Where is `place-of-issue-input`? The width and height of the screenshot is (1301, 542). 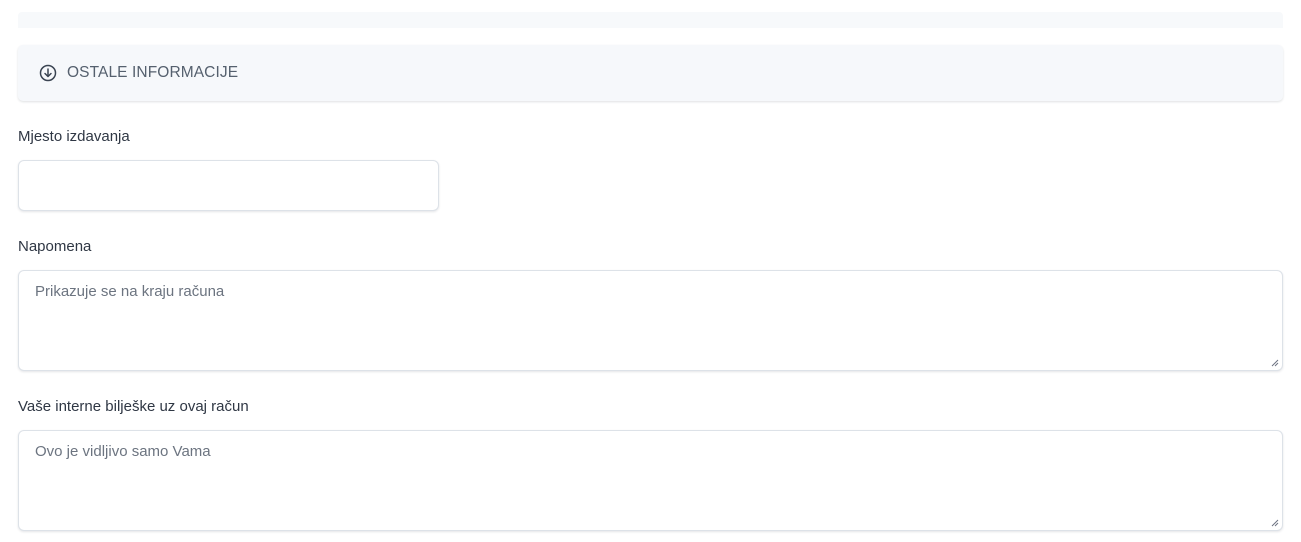 place-of-issue-input is located at coordinates (228, 185).